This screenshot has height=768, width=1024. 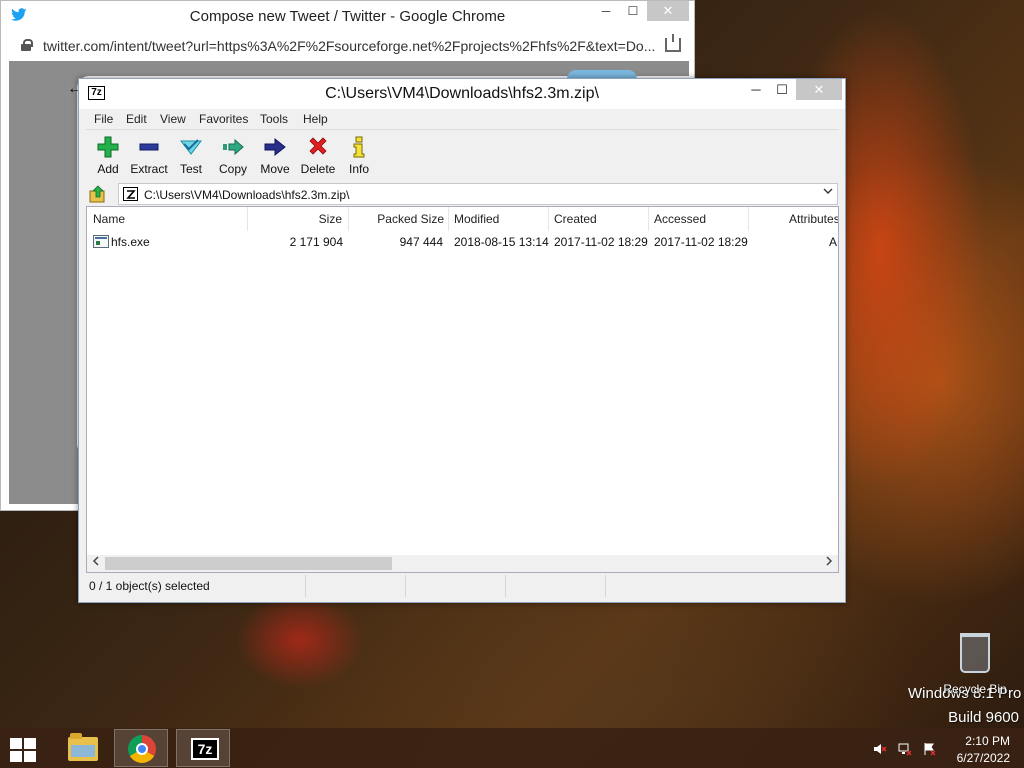 I want to click on menu-edit: Edit, so click(x=136, y=119).